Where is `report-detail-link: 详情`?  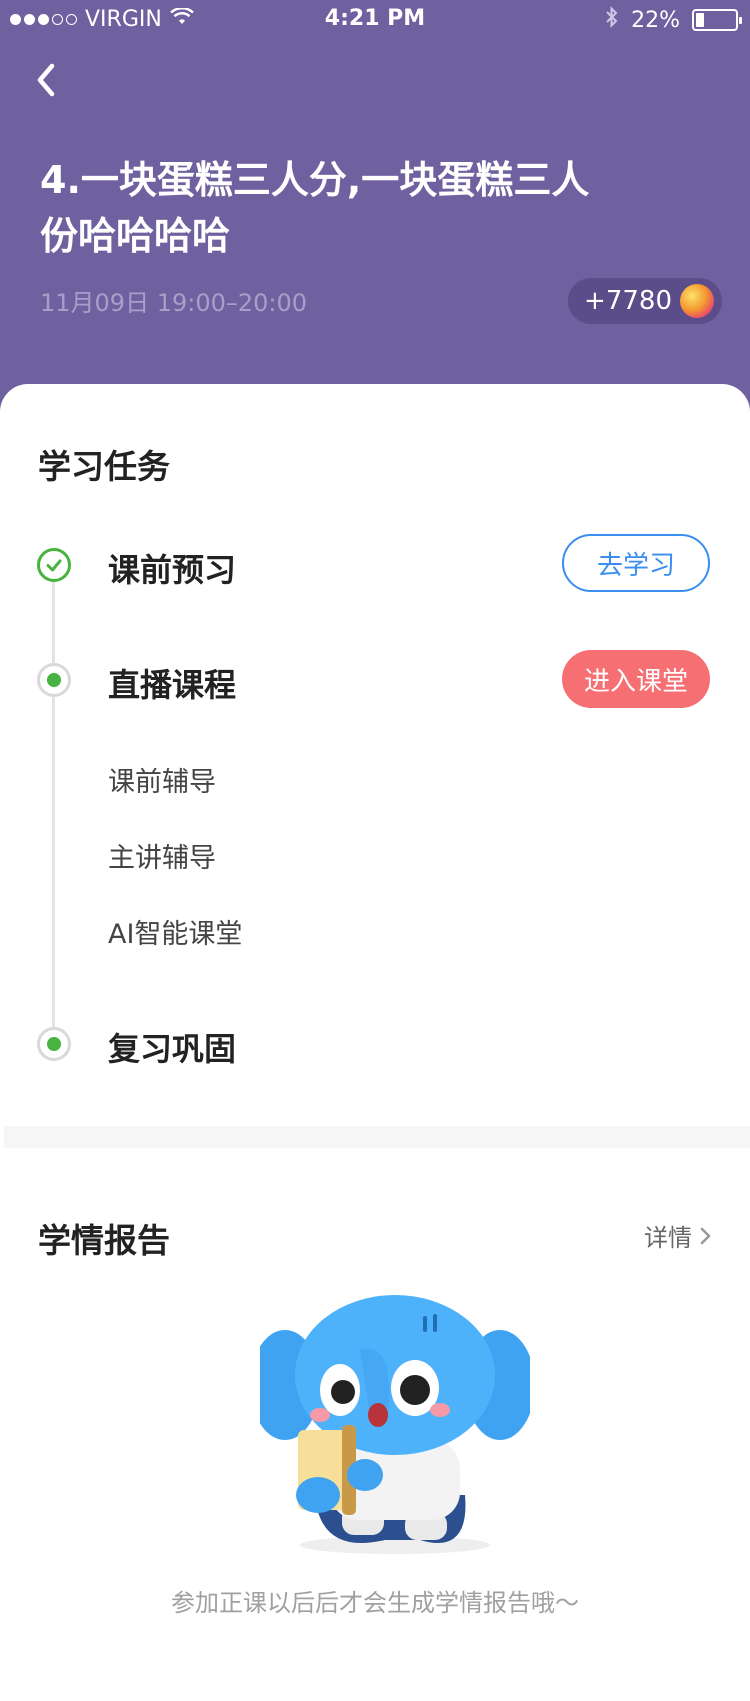 report-detail-link: 详情 is located at coordinates (678, 1235).